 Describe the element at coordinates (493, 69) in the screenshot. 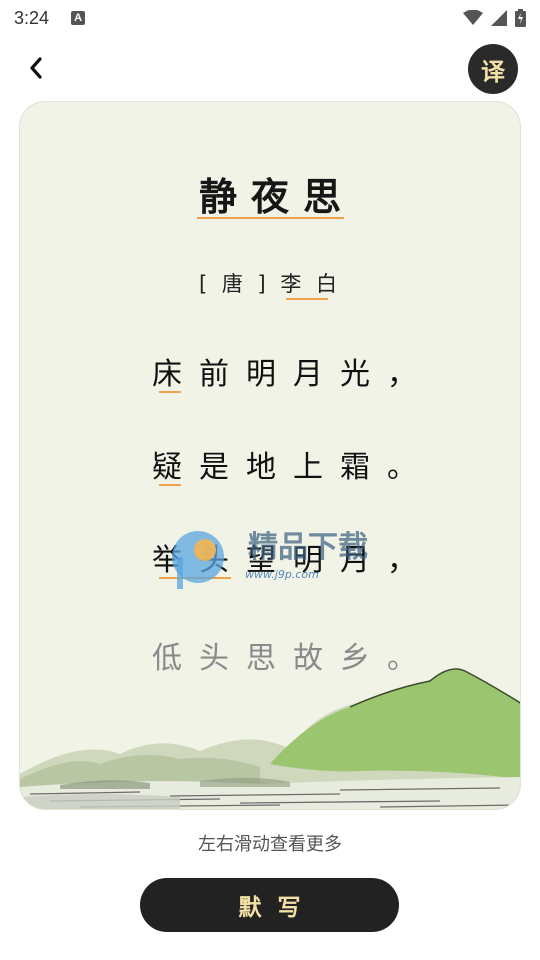

I see `translate-button: 译` at that location.